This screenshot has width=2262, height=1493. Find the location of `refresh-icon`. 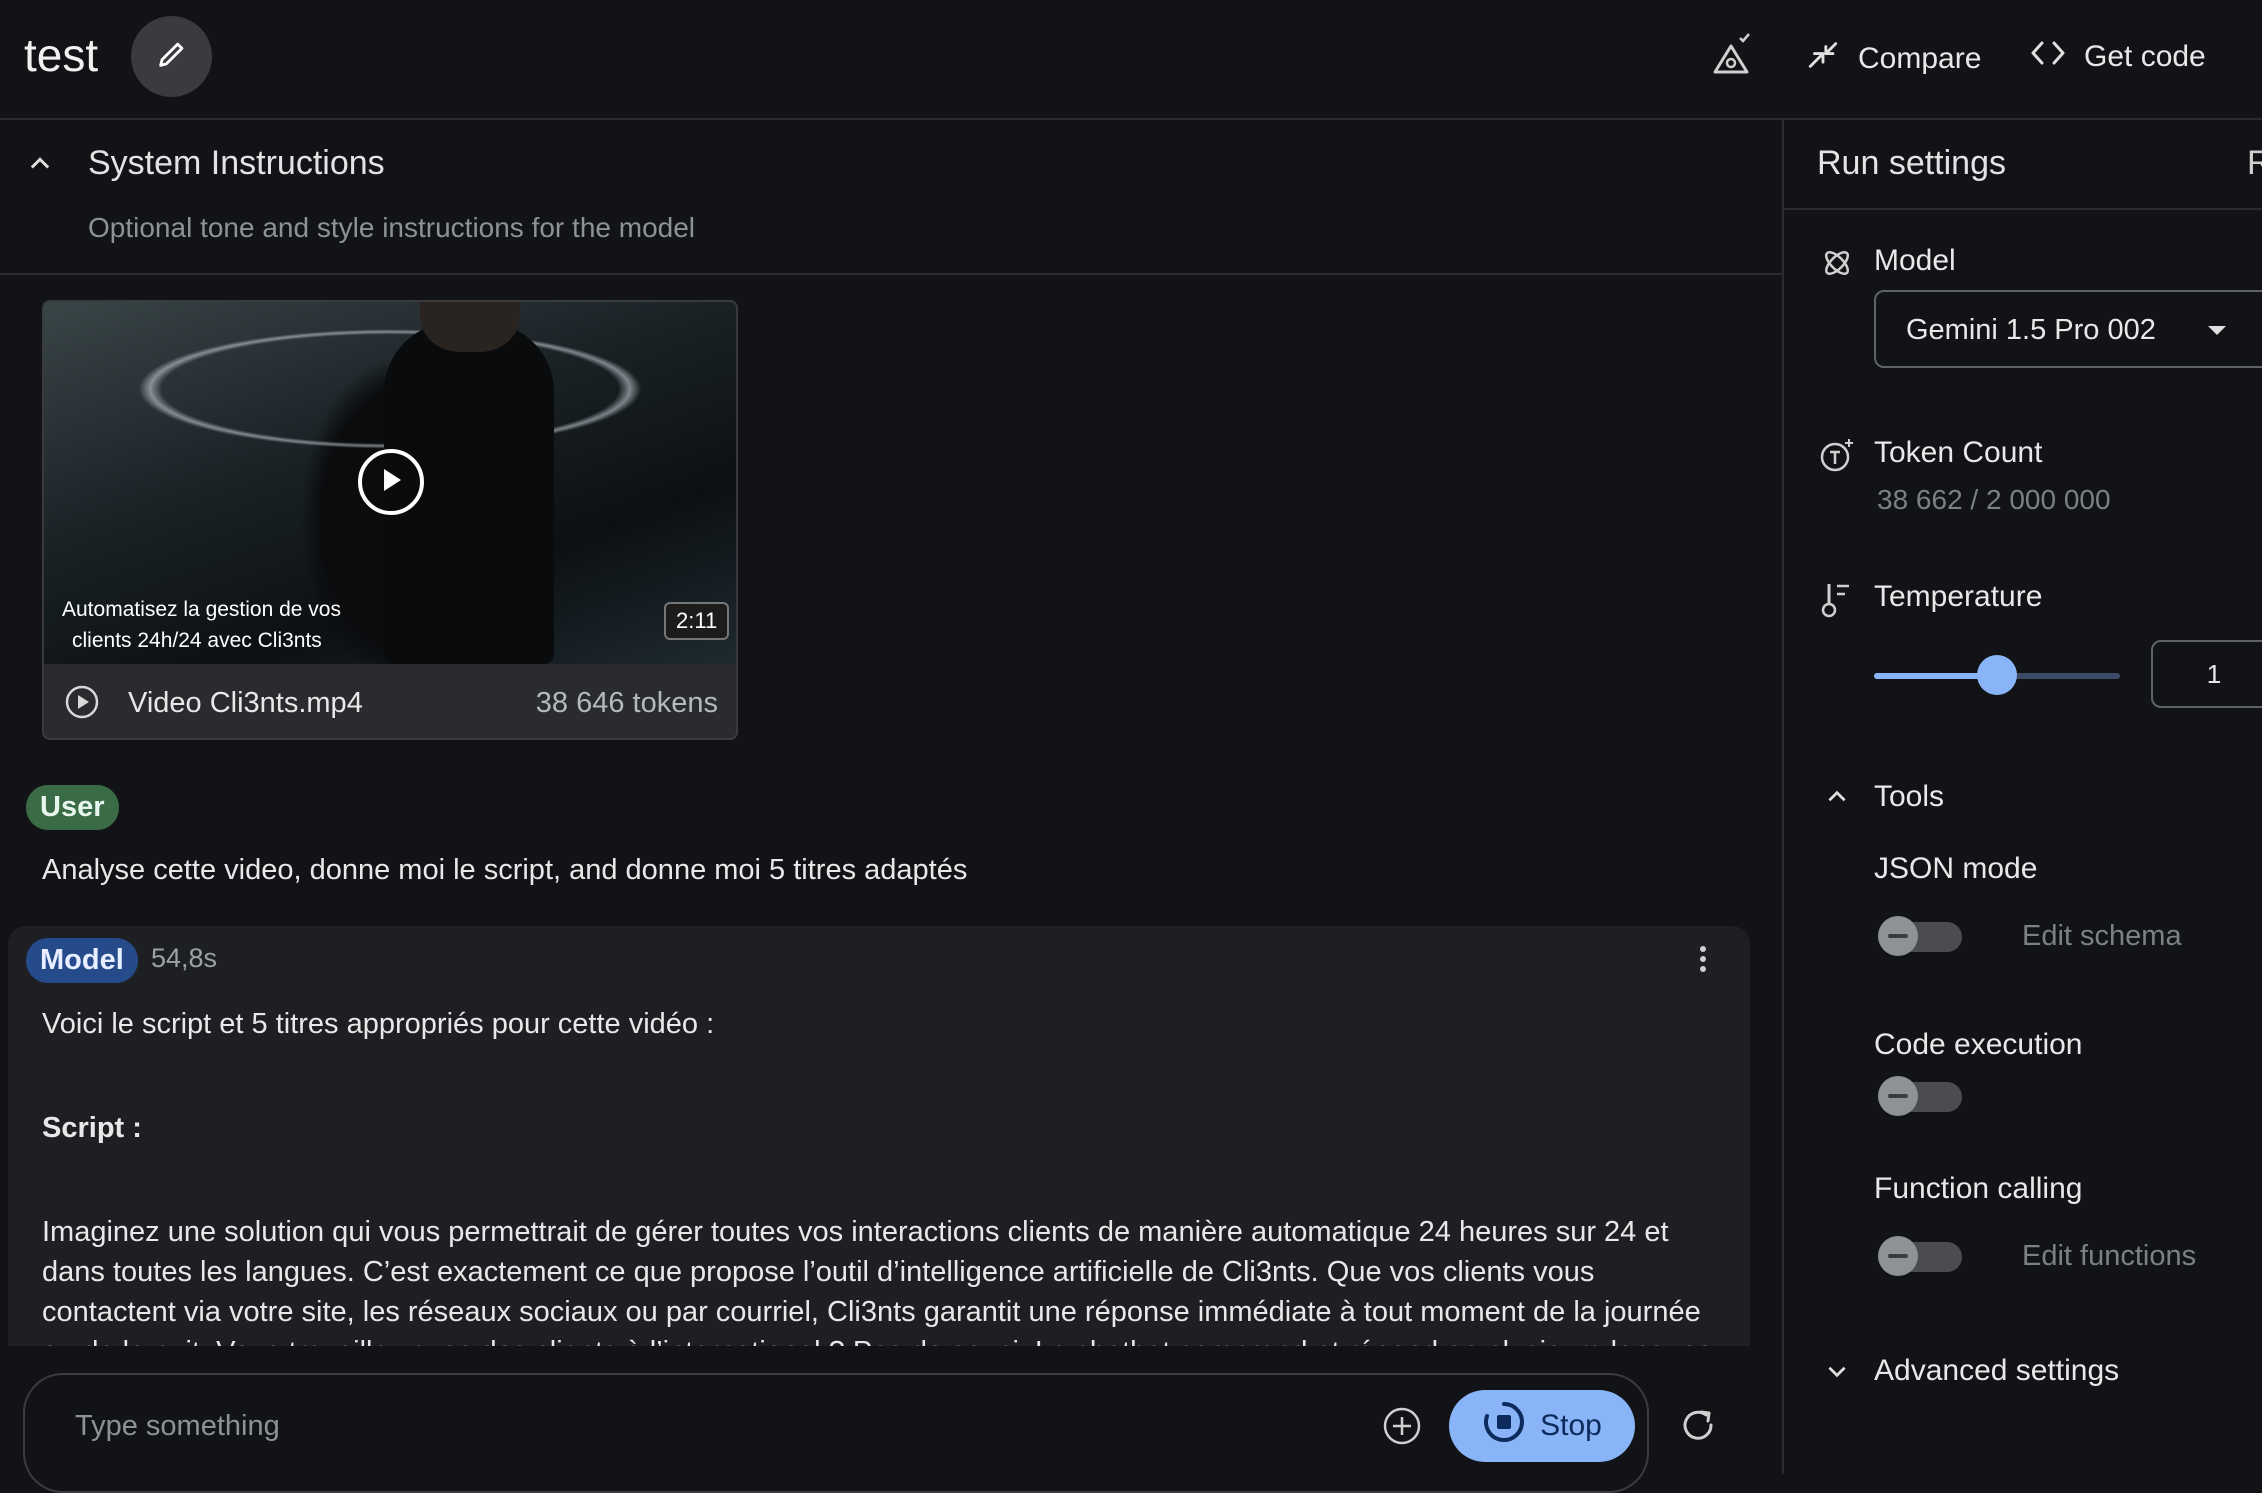

refresh-icon is located at coordinates (1698, 1429).